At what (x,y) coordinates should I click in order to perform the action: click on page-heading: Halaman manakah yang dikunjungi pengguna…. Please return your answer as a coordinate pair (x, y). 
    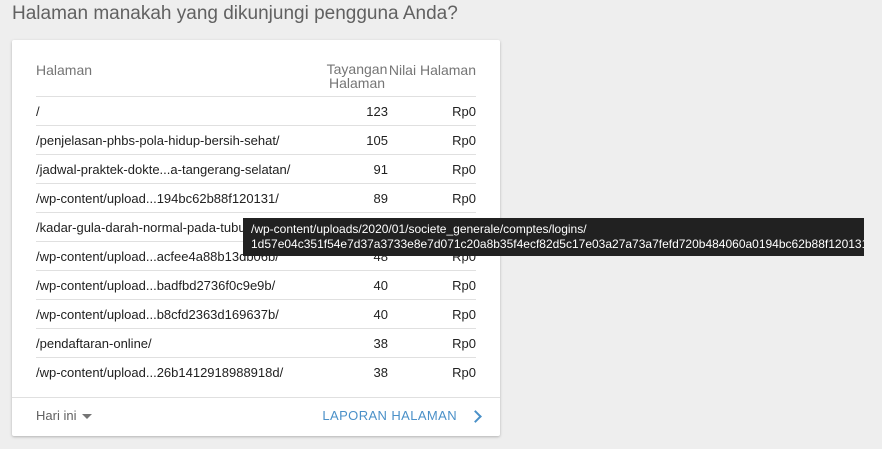
    Looking at the image, I should click on (235, 13).